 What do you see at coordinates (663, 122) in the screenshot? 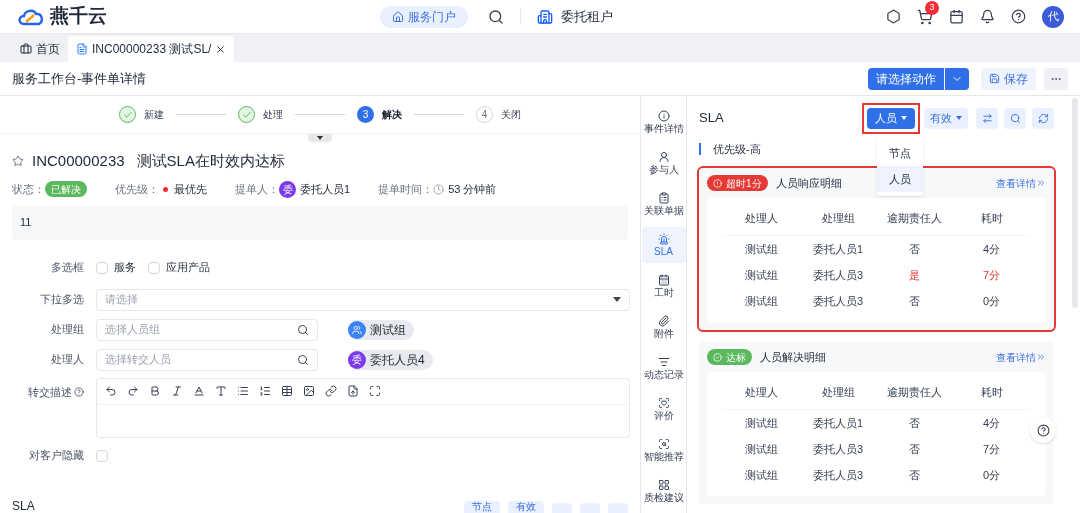
I see `side-nav-item: 事件详情` at bounding box center [663, 122].